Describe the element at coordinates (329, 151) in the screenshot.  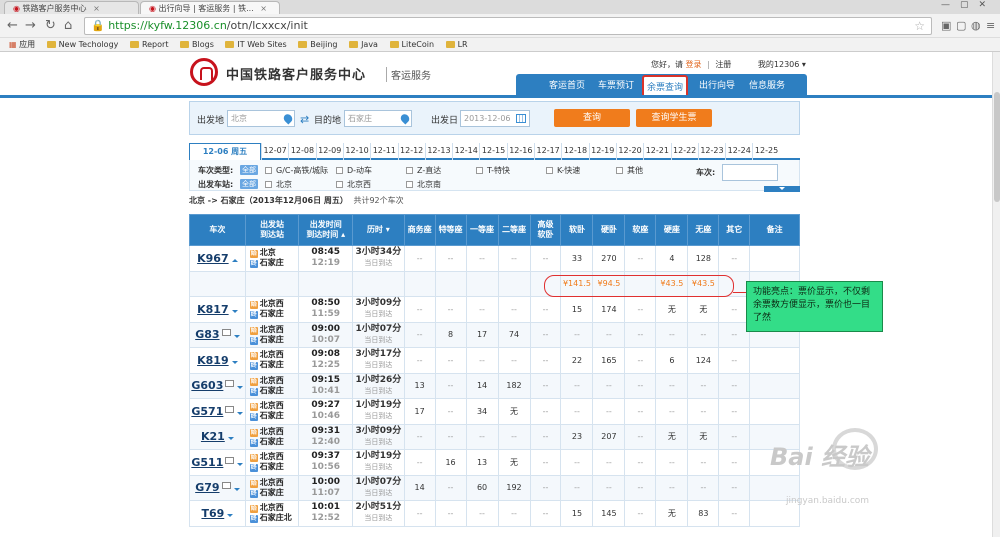
I see `date-tab: 12-09` at that location.